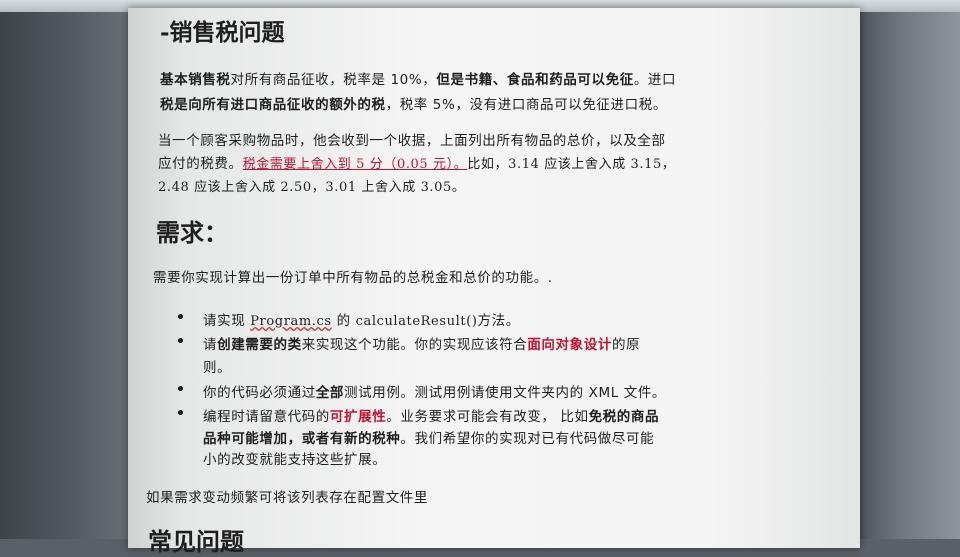 The height and width of the screenshot is (557, 960). Describe the element at coordinates (196, 541) in the screenshot. I see `faq-heading-partial: 常见问题` at that location.